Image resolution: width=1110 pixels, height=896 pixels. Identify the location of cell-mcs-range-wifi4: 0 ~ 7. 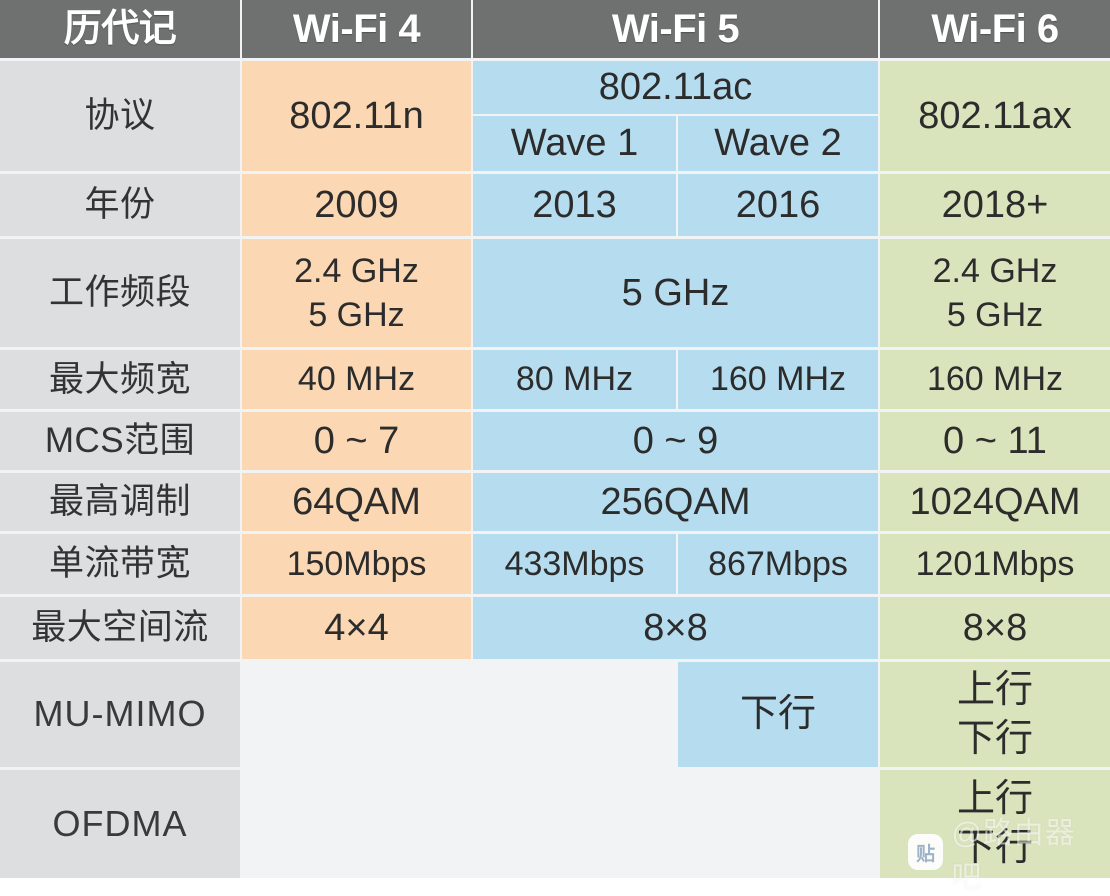
(356, 441).